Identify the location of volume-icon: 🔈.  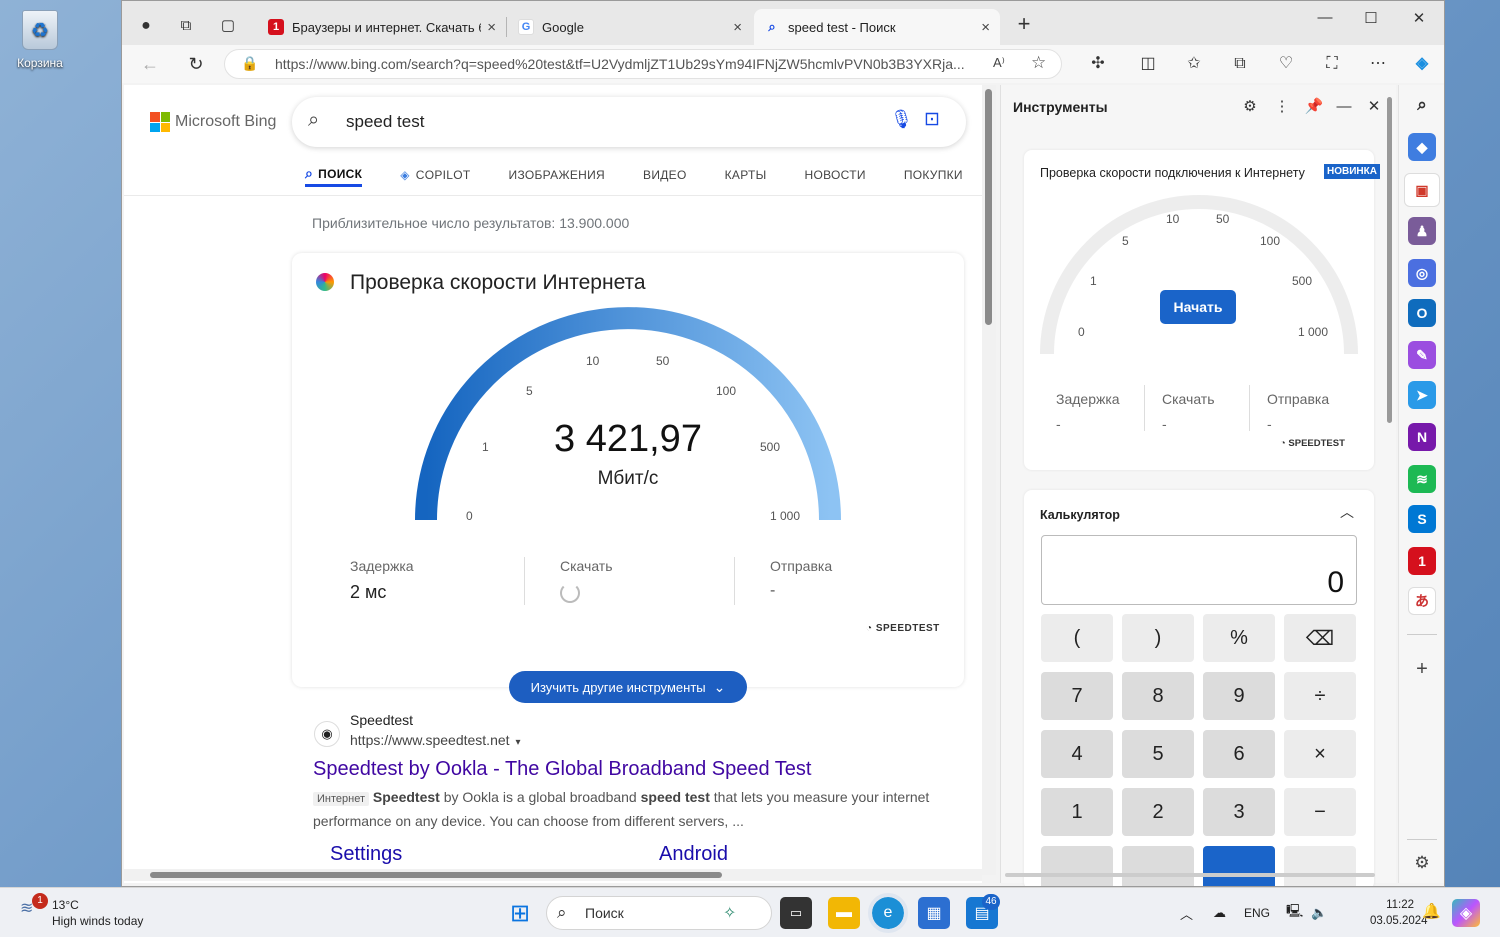
(1319, 913).